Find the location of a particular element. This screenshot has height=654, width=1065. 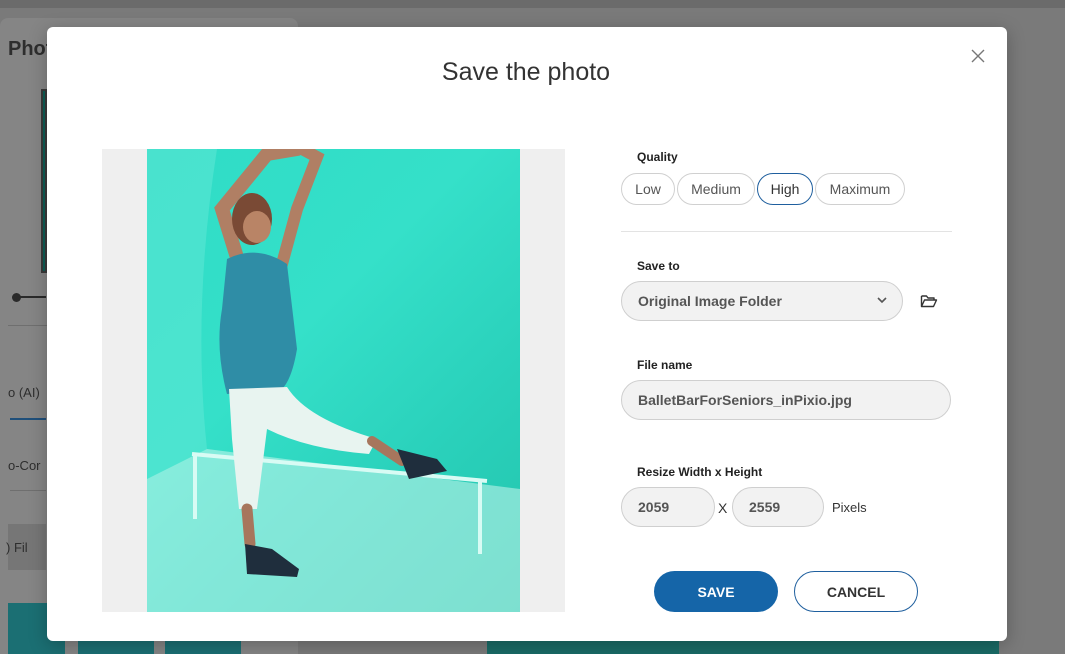

width-input is located at coordinates (668, 507).